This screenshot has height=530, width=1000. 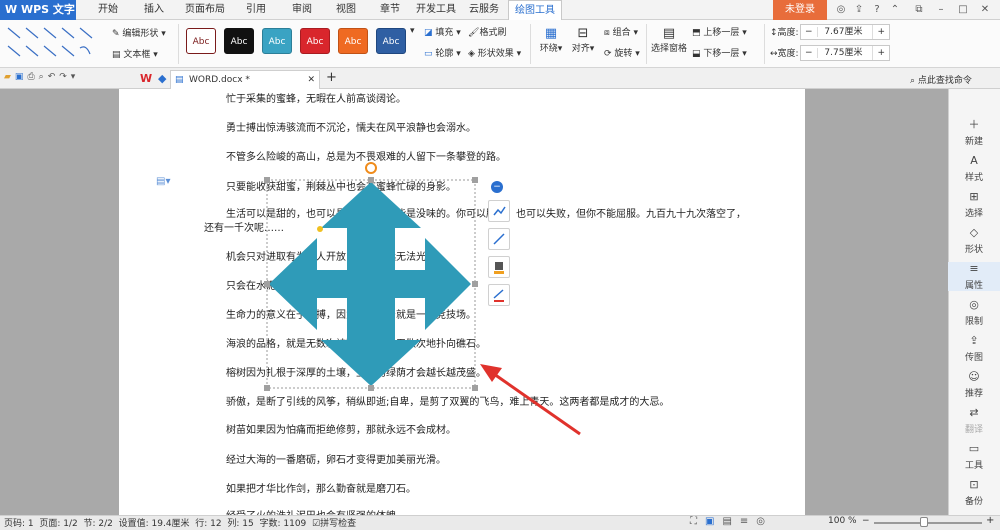 I want to click on four-way-arrow-shape, so click(x=373, y=280).